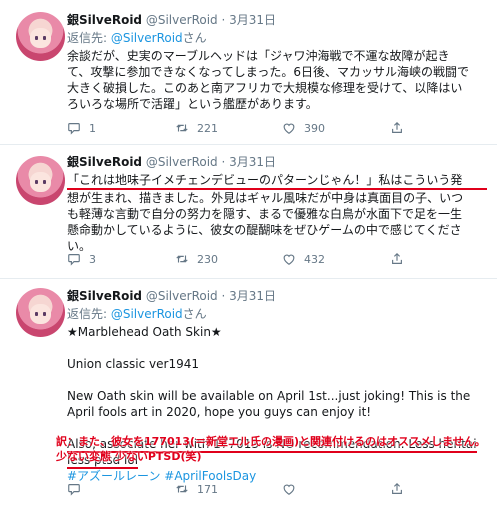  I want to click on tweet-text-line: て、攻撃に参加できなくなってしまった。6日後、マカッサル海峡の戦闘で, so click(268, 72).